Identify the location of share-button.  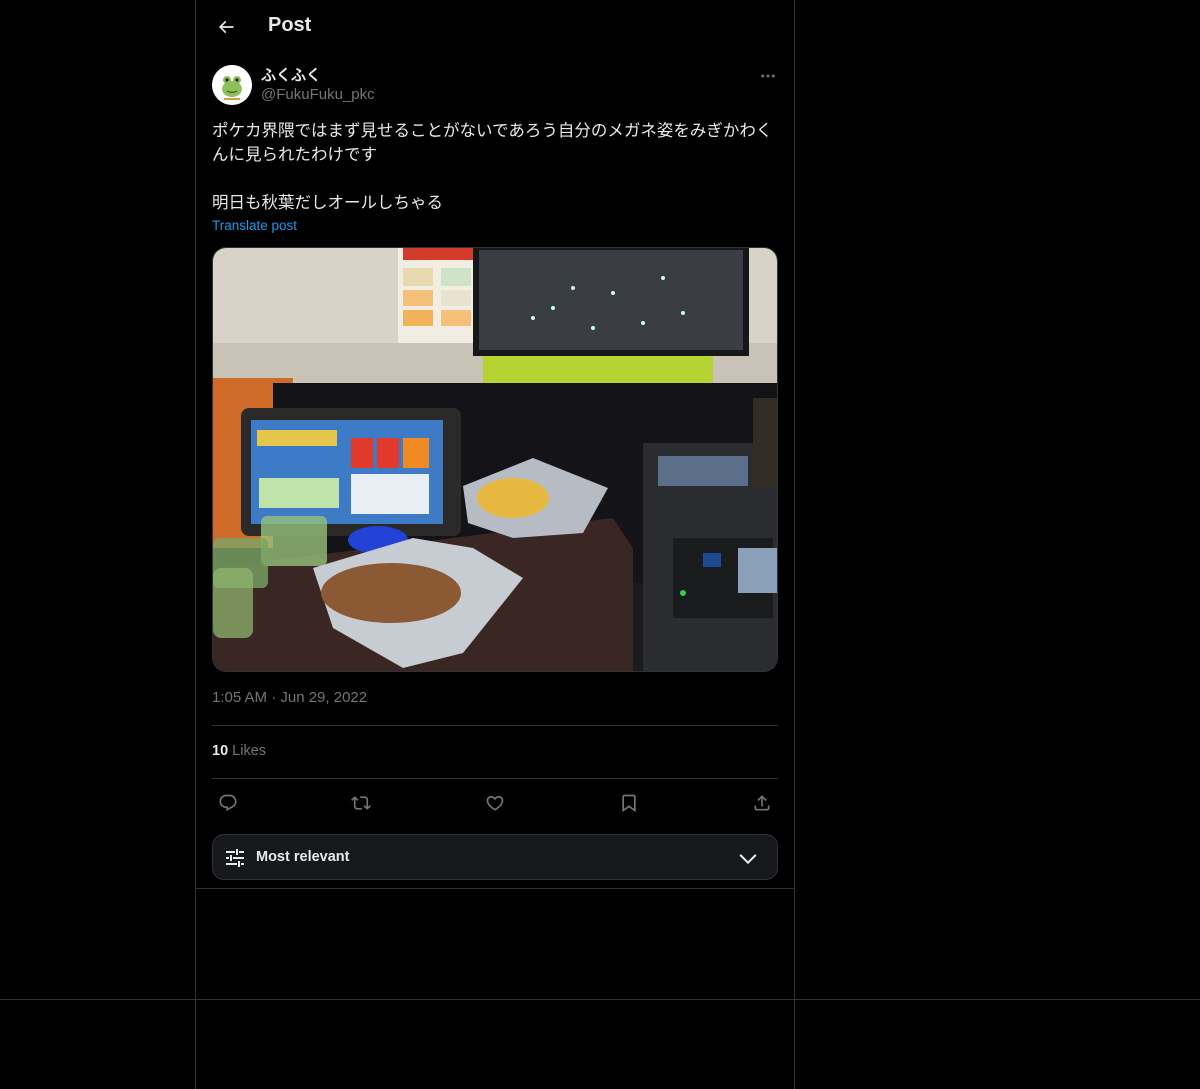
(762, 803).